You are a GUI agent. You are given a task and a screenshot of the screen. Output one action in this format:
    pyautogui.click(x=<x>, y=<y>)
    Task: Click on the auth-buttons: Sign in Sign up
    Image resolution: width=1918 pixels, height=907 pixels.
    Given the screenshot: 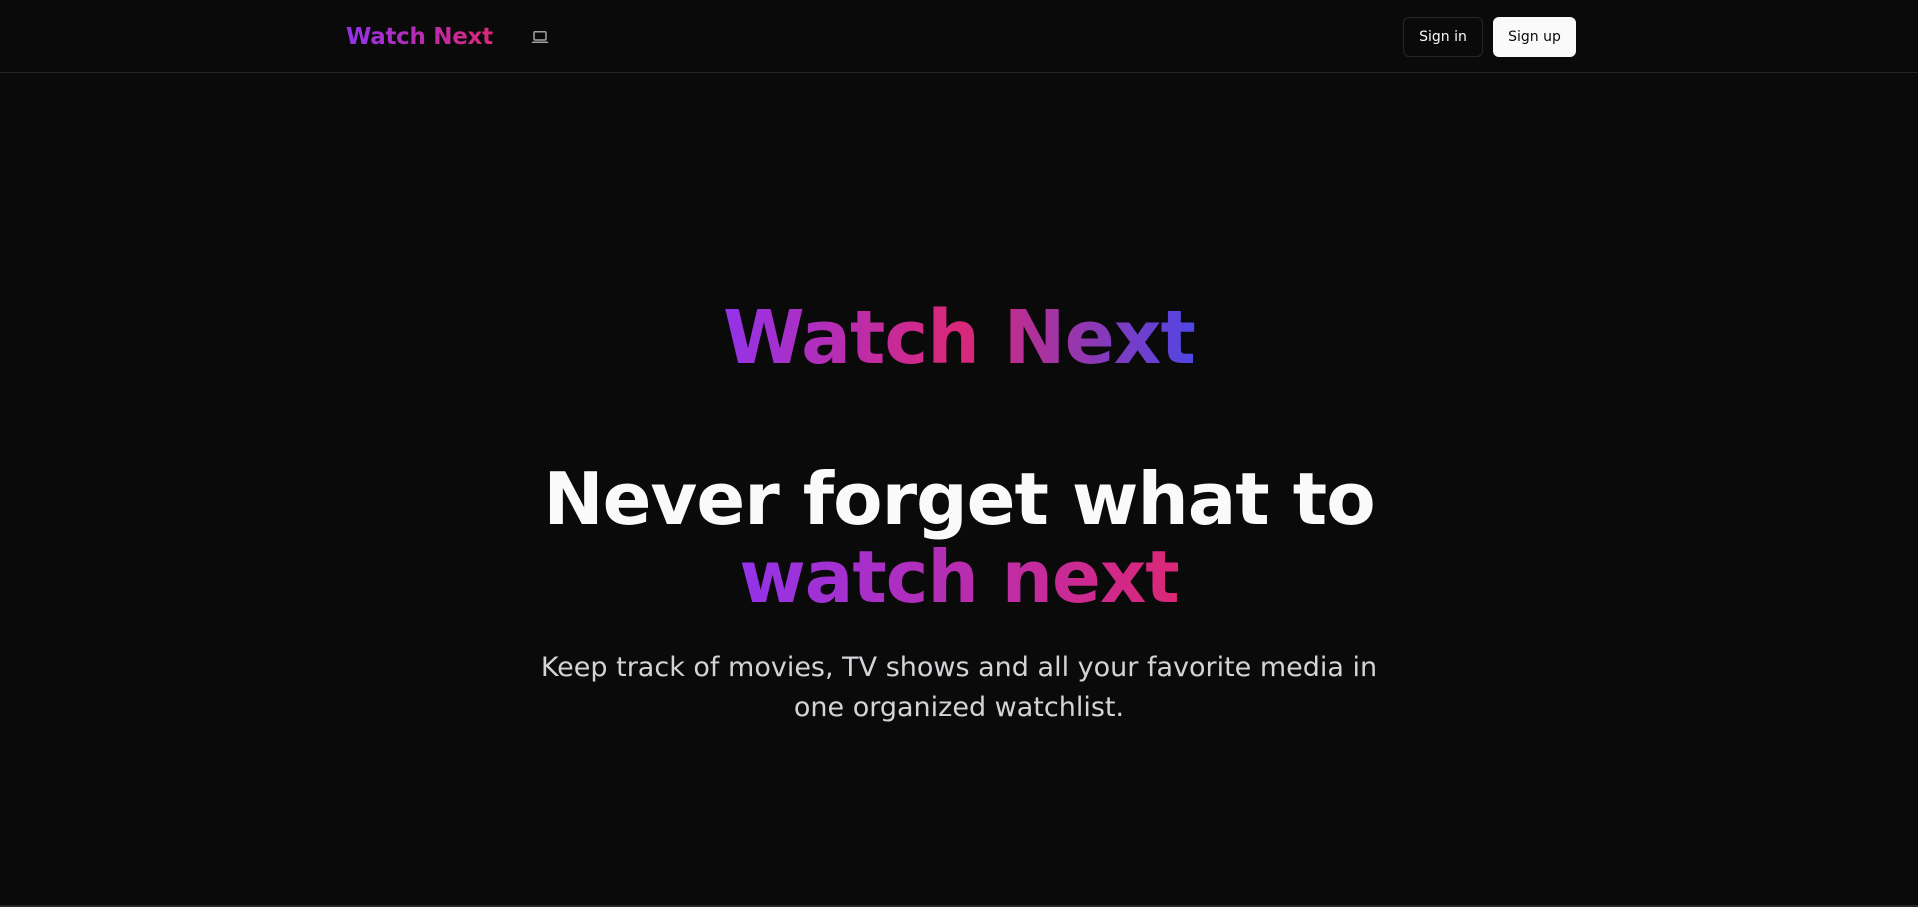 What is the action you would take?
    pyautogui.click(x=1489, y=36)
    